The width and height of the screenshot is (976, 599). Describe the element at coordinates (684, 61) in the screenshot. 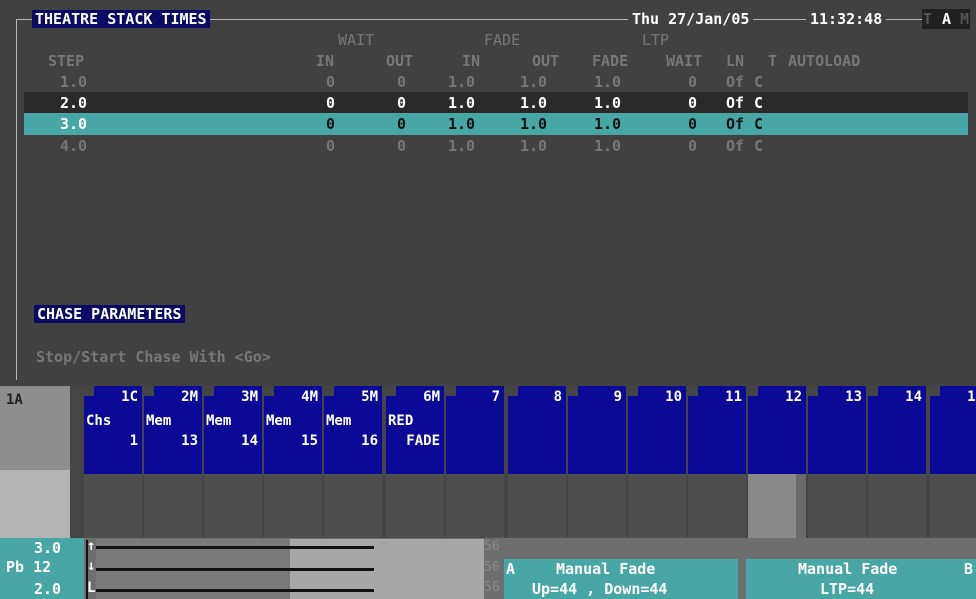

I see `col-ltp-wait: WAIT` at that location.